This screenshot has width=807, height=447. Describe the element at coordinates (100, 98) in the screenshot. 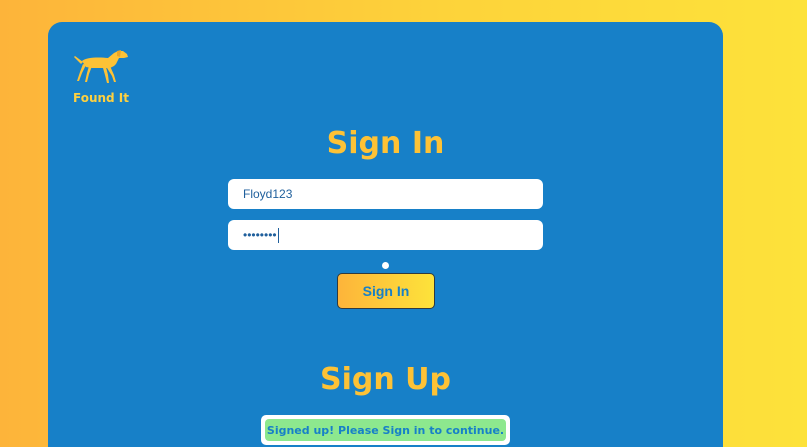

I see `brand-name: Found It` at that location.